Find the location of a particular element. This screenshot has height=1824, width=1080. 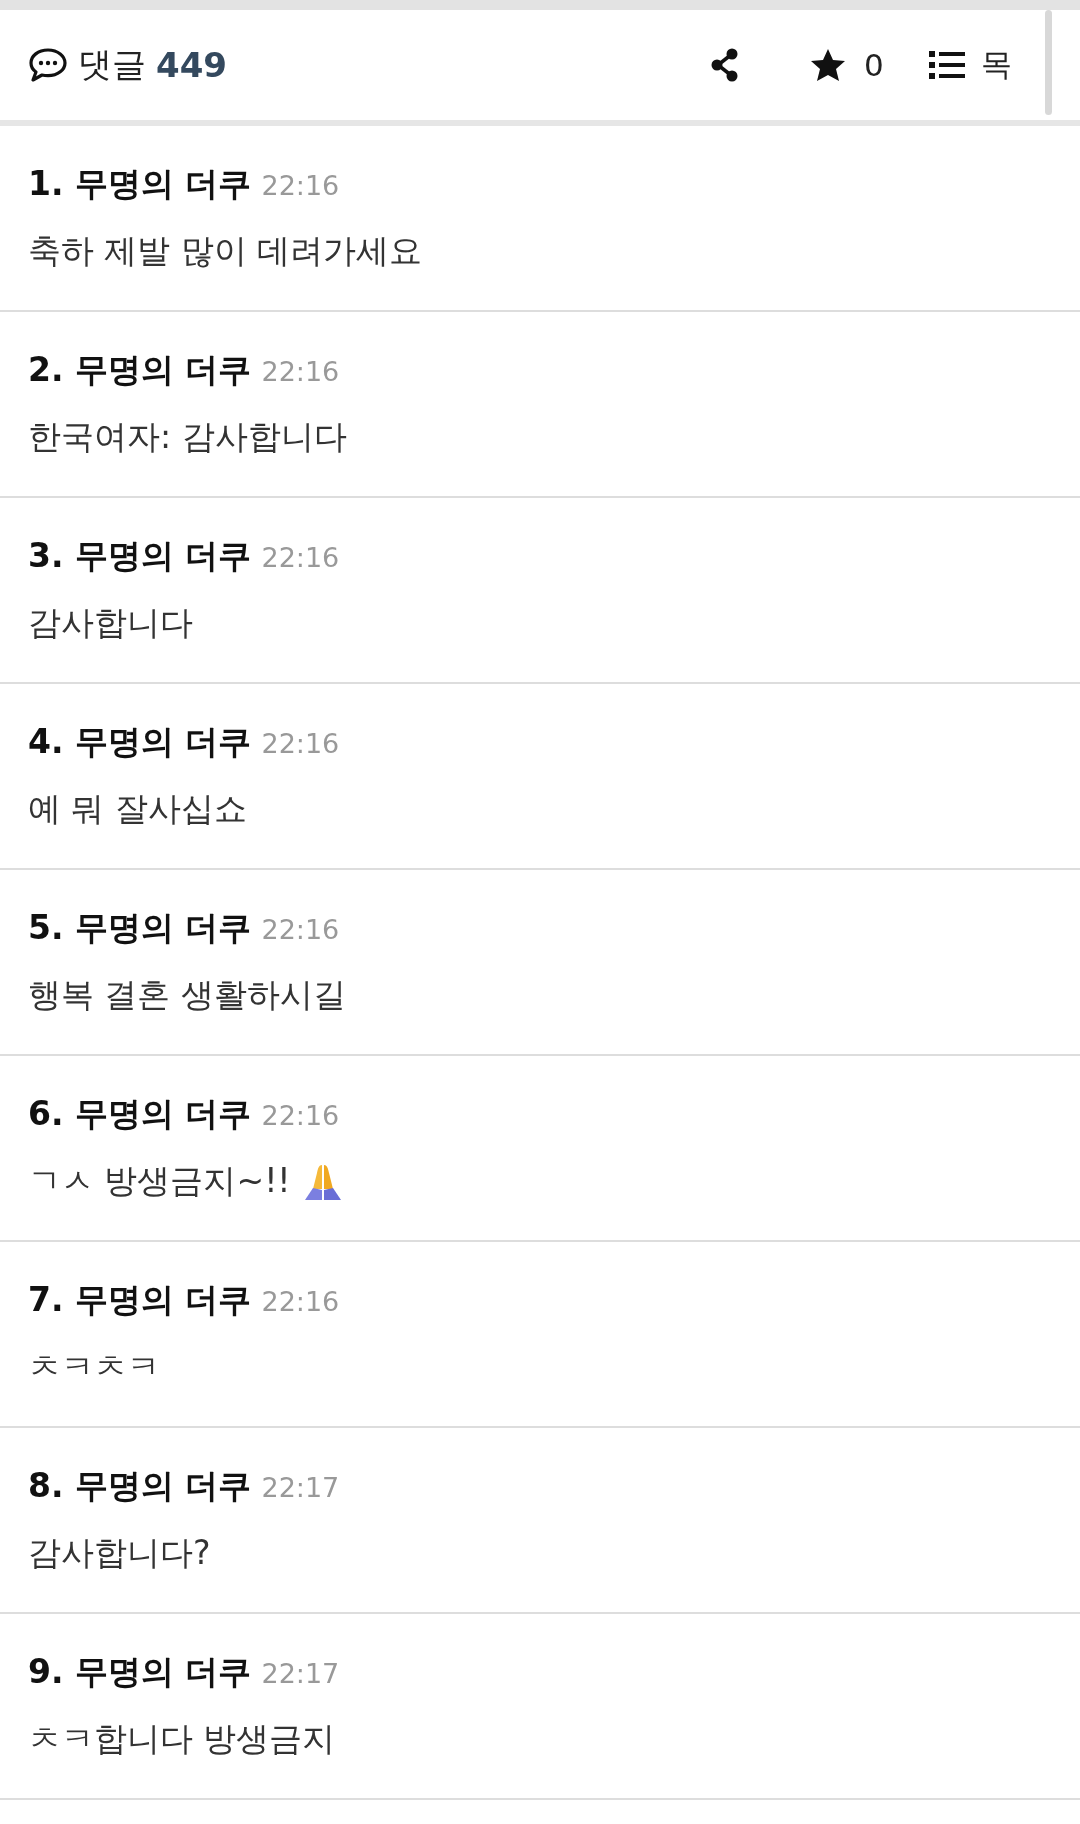

comment-author: 8. 무명의 더쿠 is located at coordinates (140, 1486).